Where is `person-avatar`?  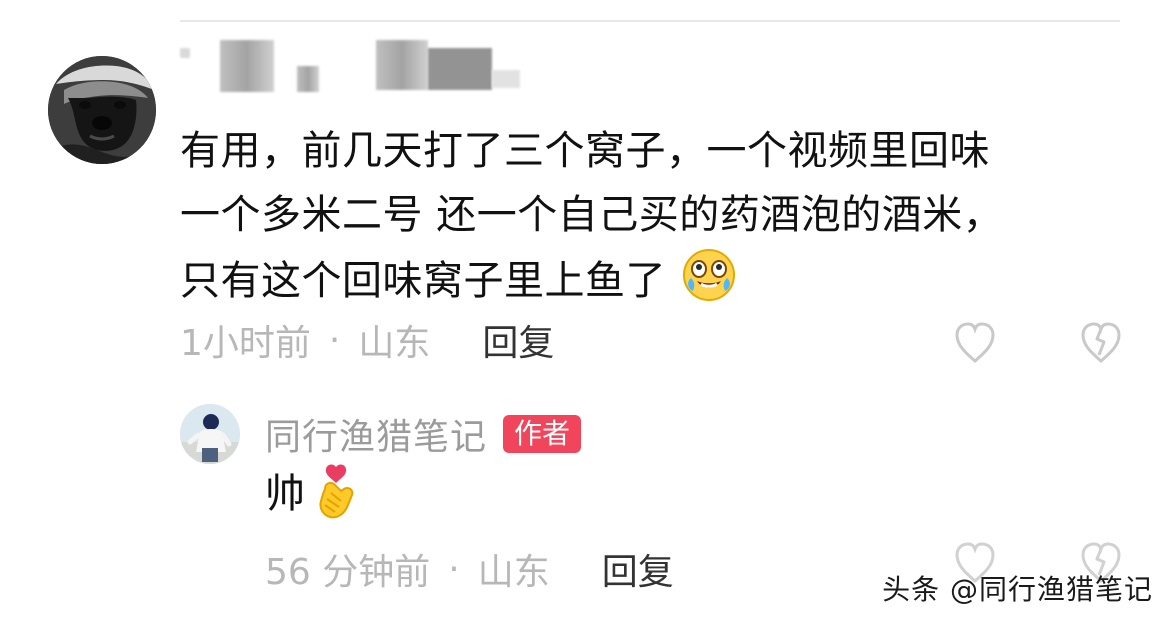 person-avatar is located at coordinates (210, 434).